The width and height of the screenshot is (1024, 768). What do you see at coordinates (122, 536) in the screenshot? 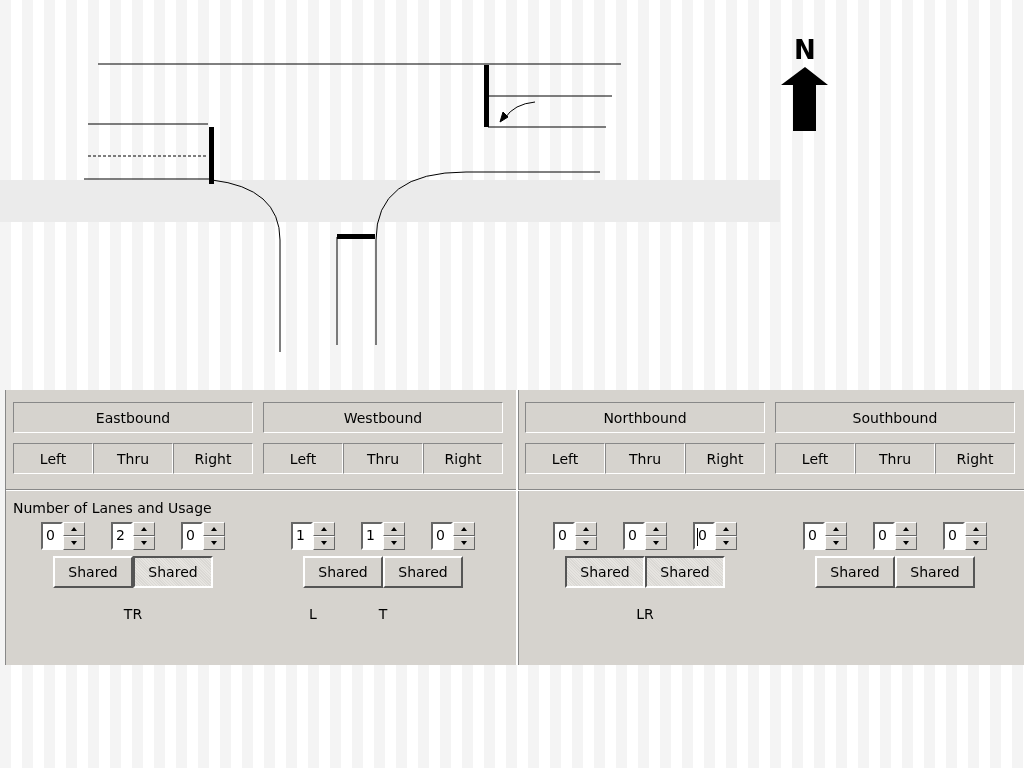
I see `number-field: 2` at bounding box center [122, 536].